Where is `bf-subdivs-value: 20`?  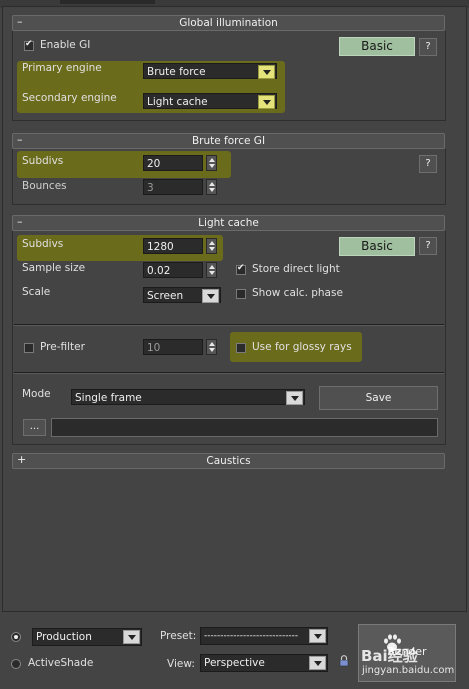 bf-subdivs-value: 20 is located at coordinates (154, 164).